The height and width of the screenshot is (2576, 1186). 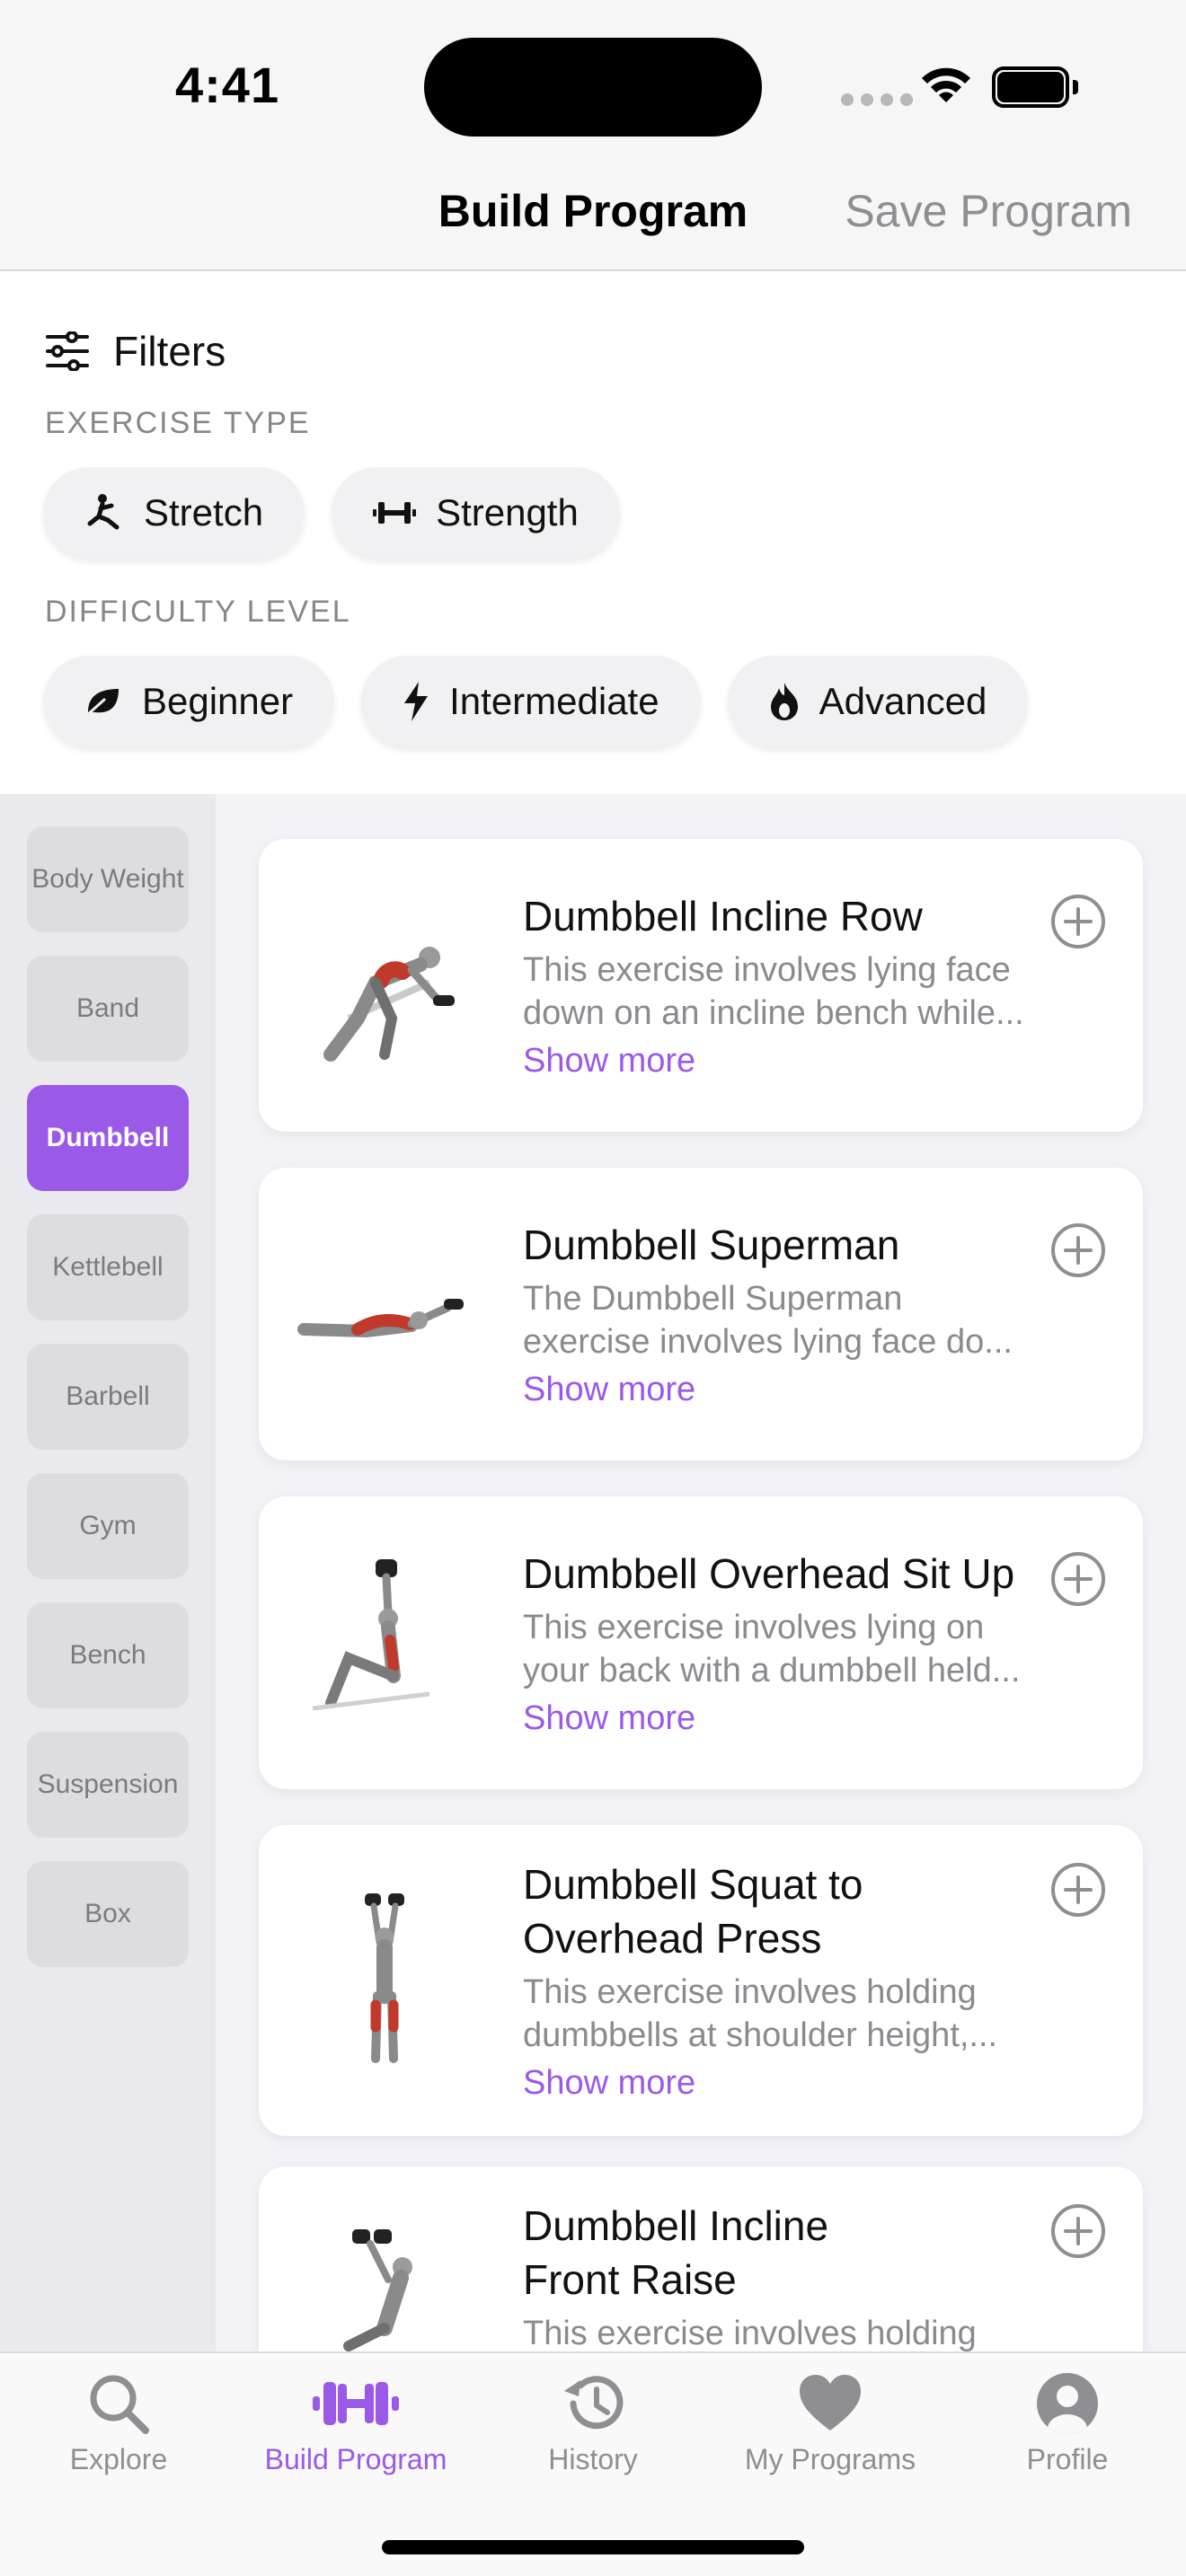 What do you see at coordinates (1035, 87) in the screenshot?
I see `battery-icon` at bounding box center [1035, 87].